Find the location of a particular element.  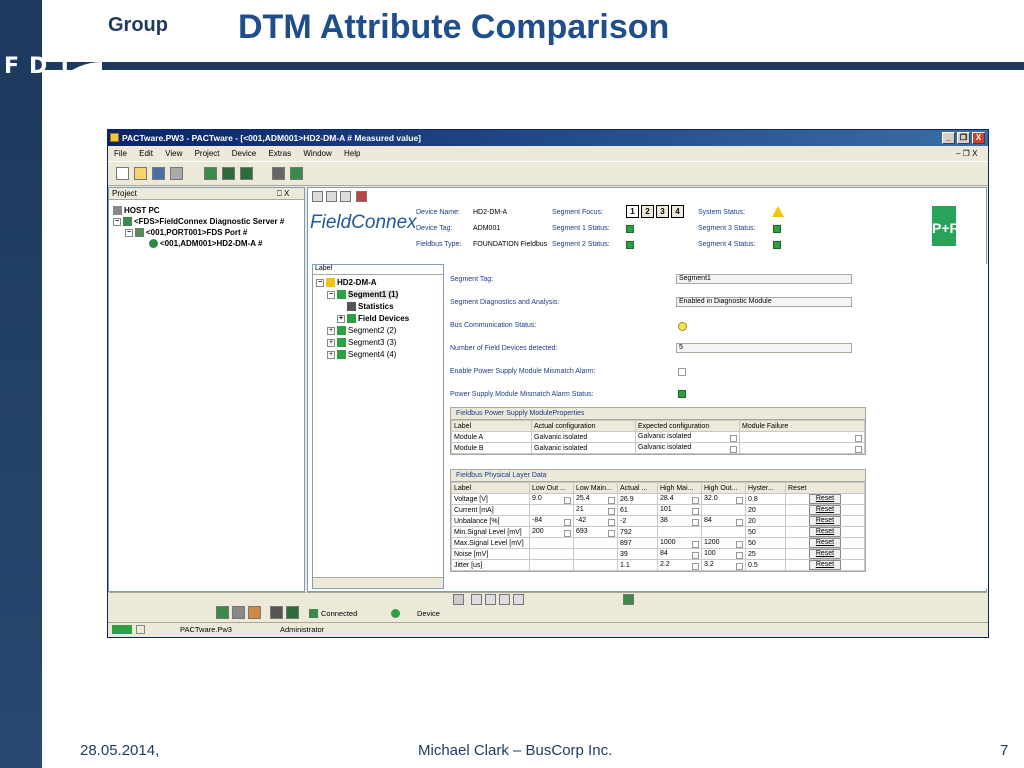

menu-extras: Extras is located at coordinates (279, 153).